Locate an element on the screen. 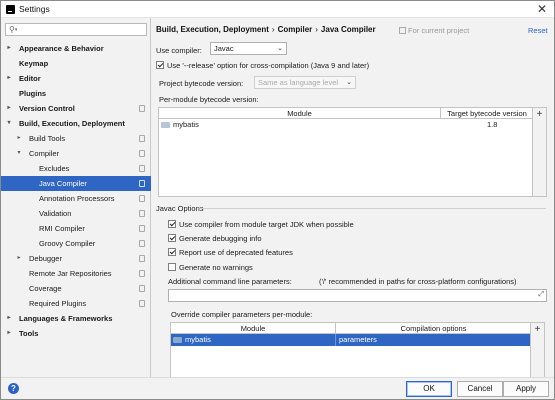 This screenshot has width=555, height=400. sidebar-item-remote-jar-repositories: Remote Jar Repositories is located at coordinates (76, 273).